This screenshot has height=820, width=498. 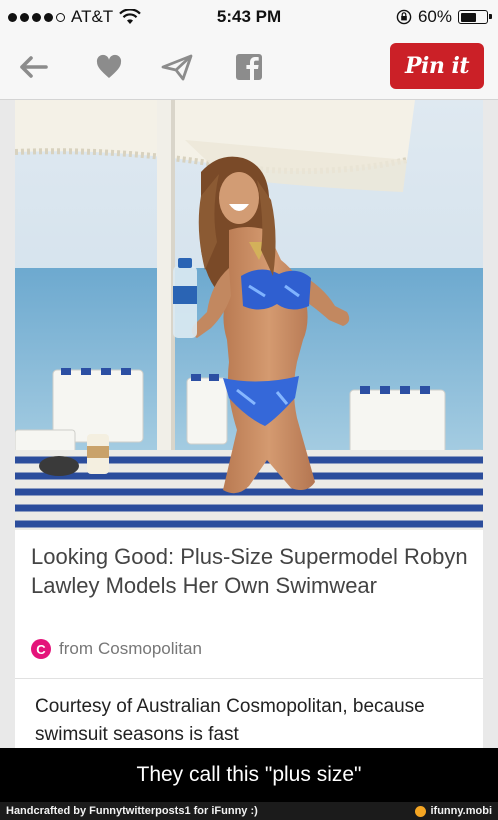 I want to click on battery-icon, so click(x=475, y=17).